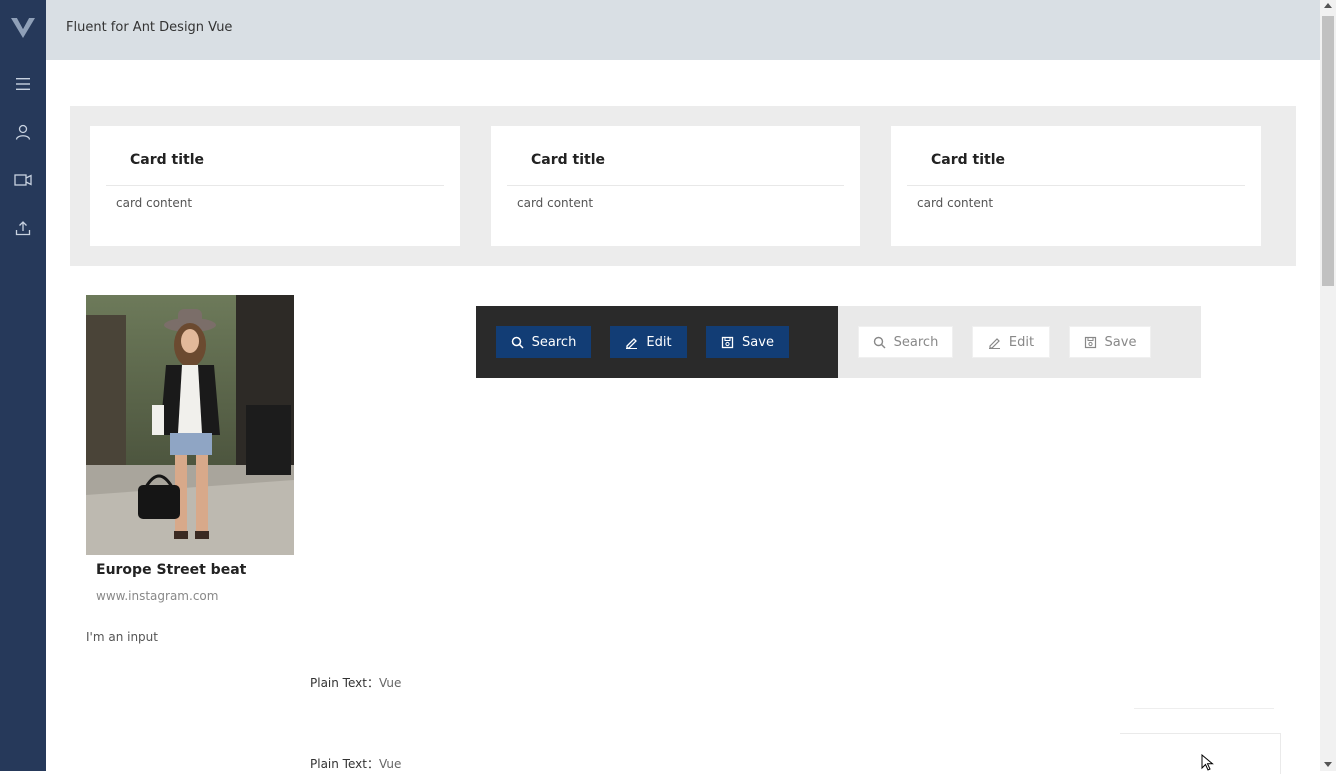 This screenshot has width=1336, height=774. I want to click on upload-icon, so click(23, 228).